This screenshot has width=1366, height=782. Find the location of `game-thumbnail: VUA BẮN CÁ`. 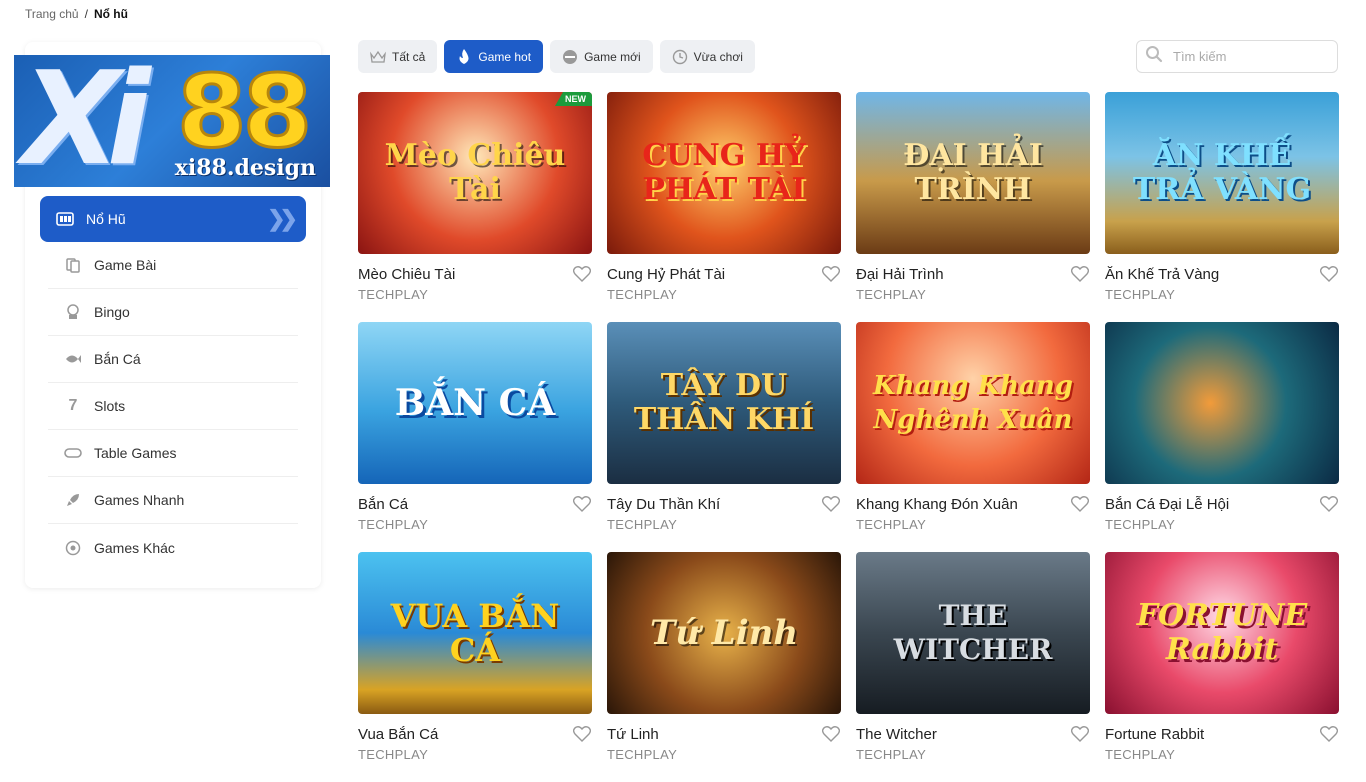

game-thumbnail: VUA BẮN CÁ is located at coordinates (475, 633).